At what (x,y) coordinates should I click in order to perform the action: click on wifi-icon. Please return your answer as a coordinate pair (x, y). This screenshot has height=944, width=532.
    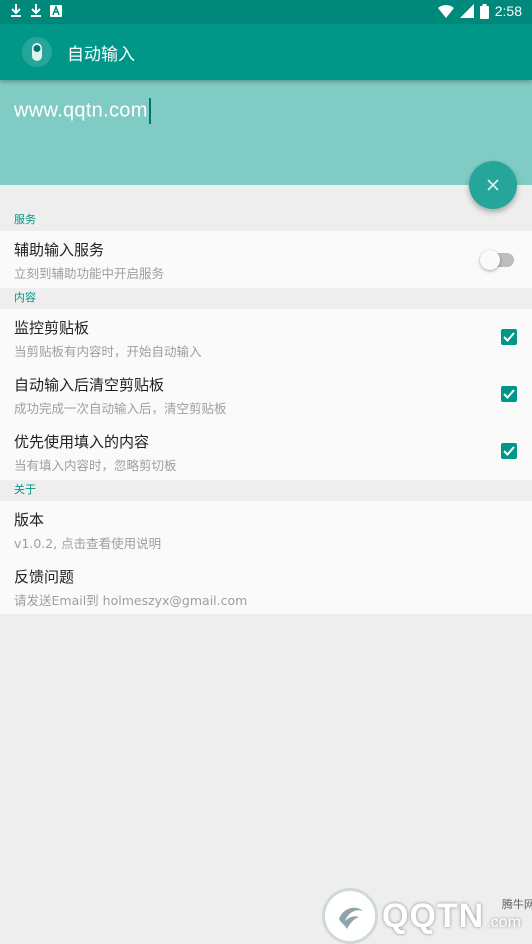
    Looking at the image, I should click on (445, 11).